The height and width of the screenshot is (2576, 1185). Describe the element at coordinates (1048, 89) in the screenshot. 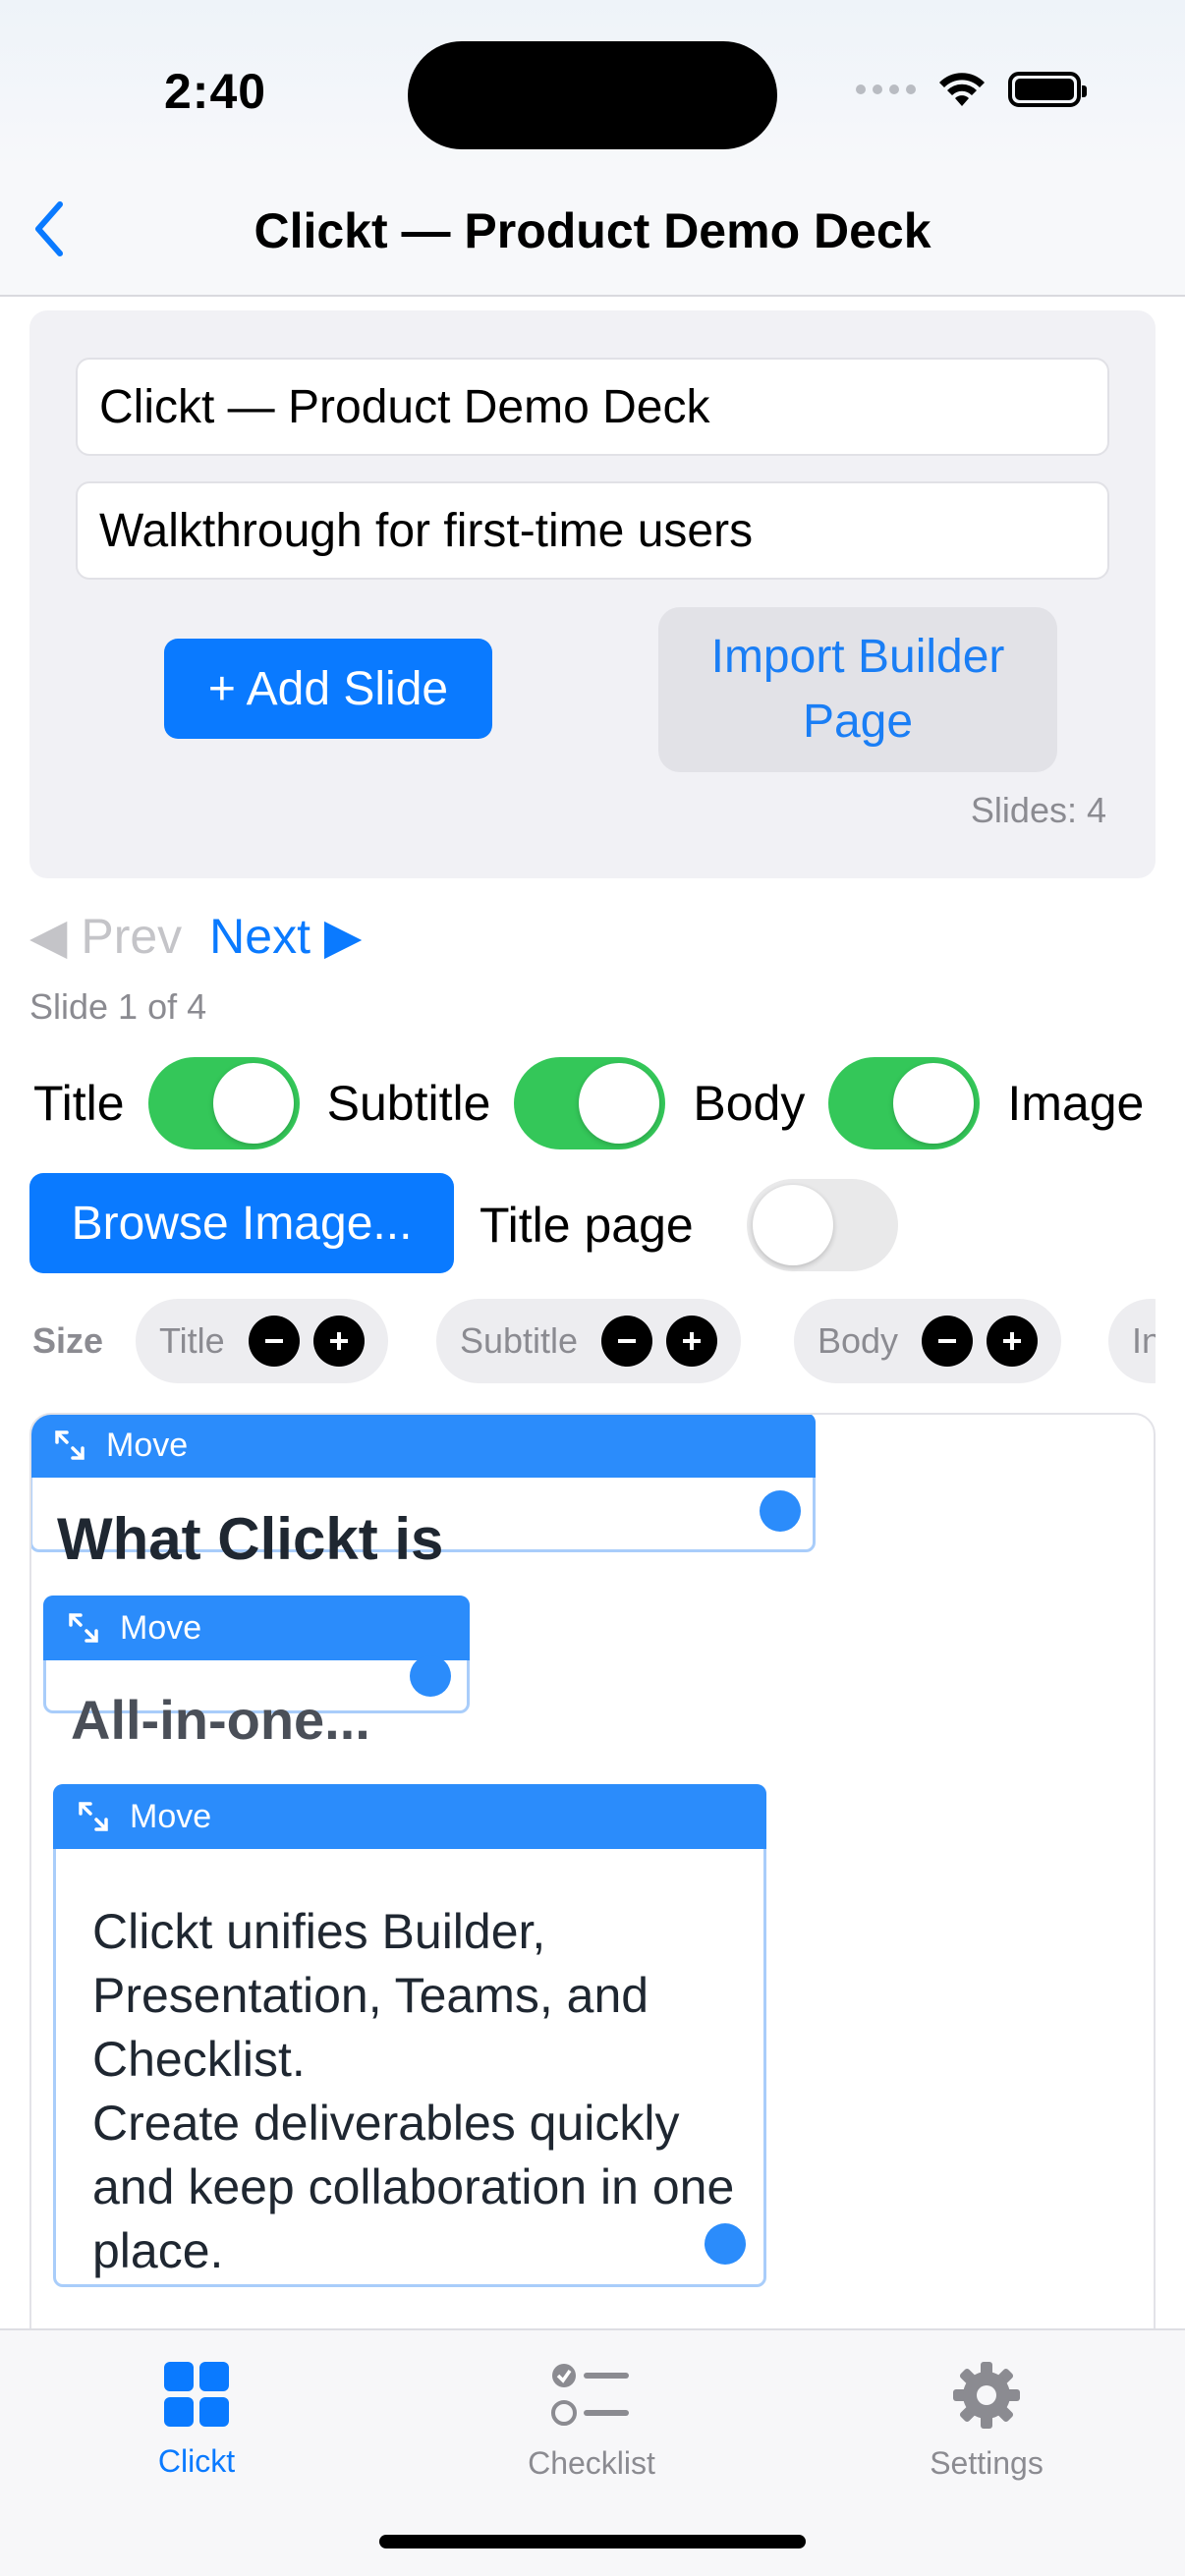

I see `battery-icon` at that location.